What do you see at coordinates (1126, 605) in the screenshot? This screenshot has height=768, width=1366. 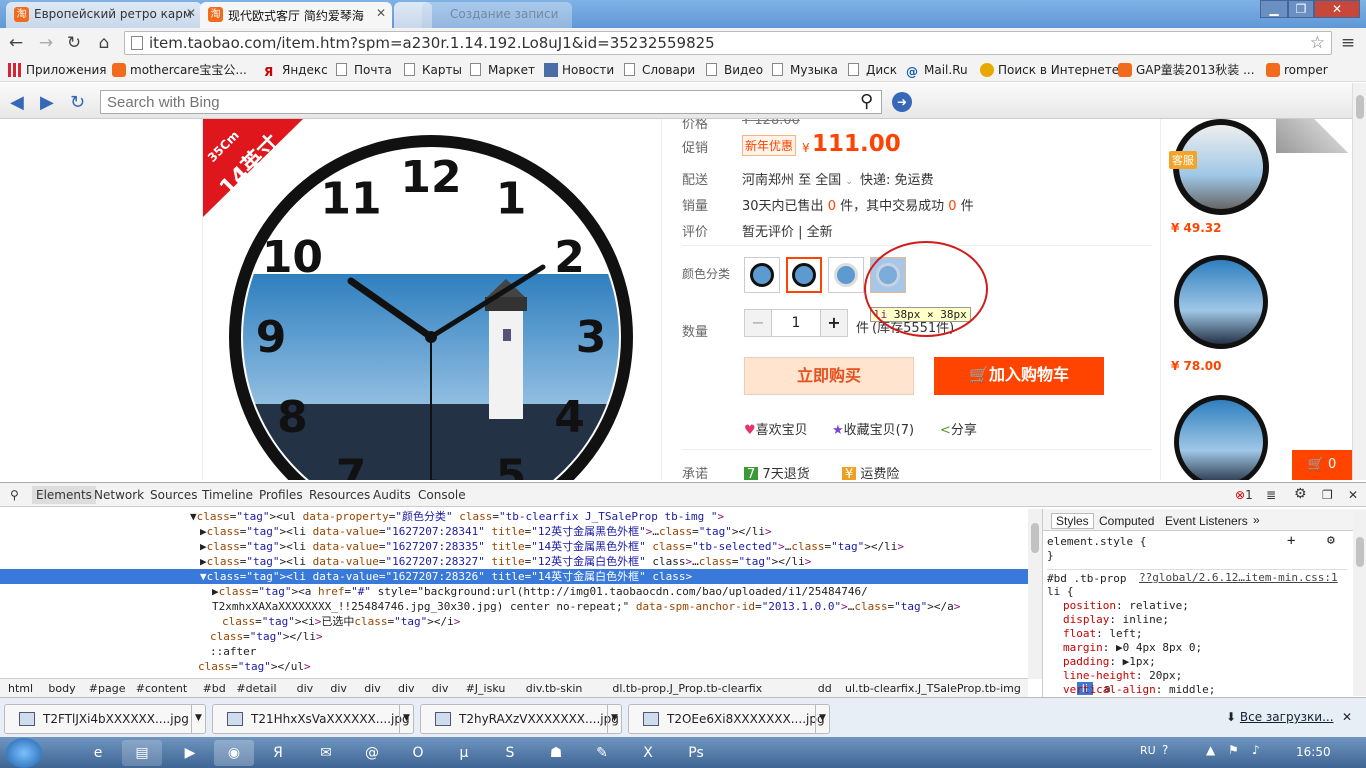 I see `css-property: position: relative;` at bounding box center [1126, 605].